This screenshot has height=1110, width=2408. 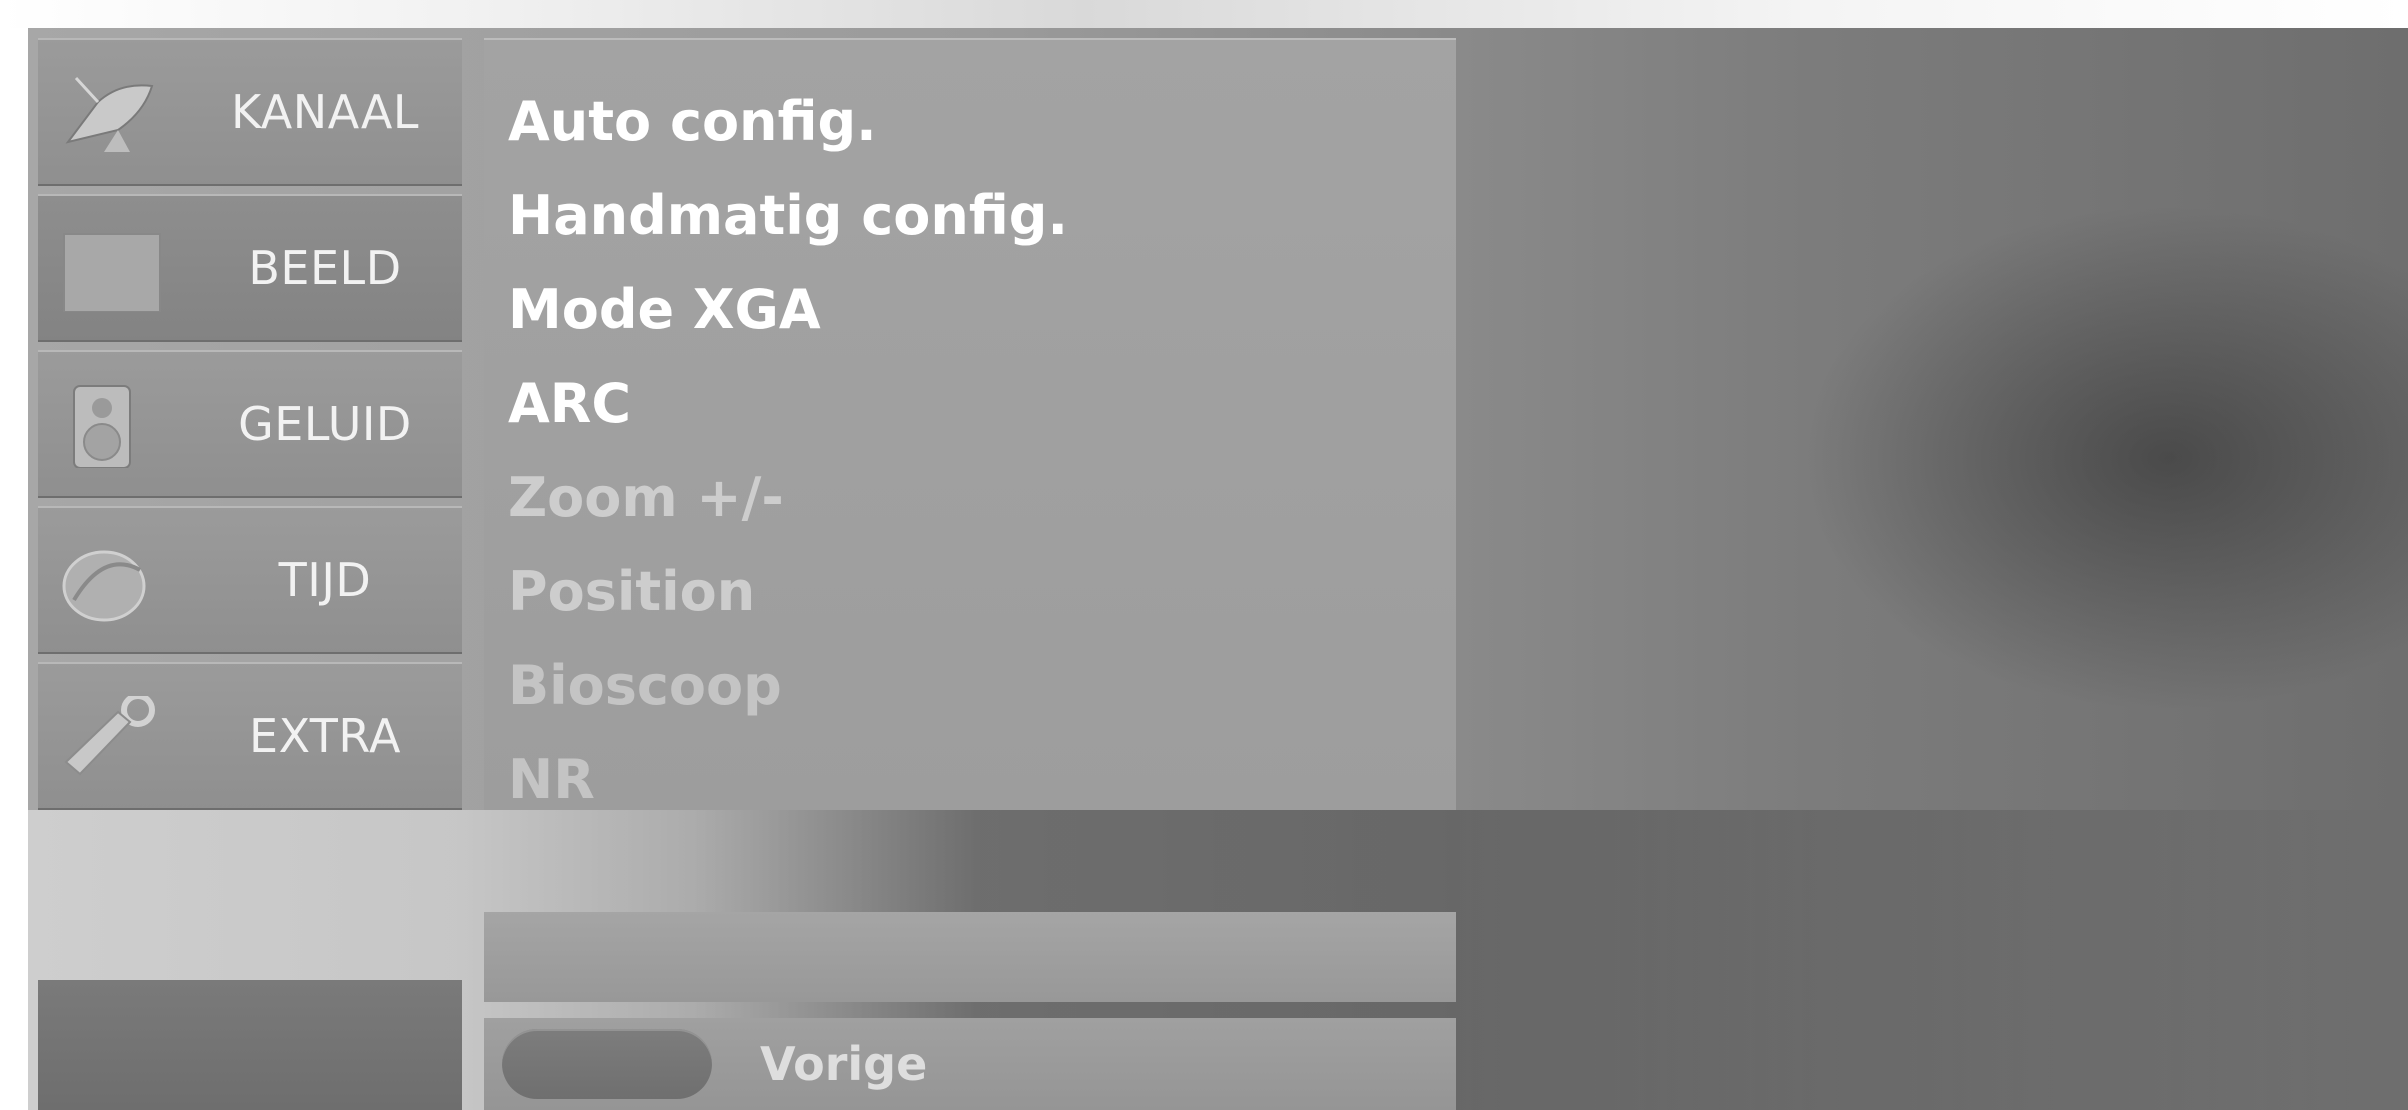 I want to click on category-geluid: GELUID, so click(x=250, y=424).